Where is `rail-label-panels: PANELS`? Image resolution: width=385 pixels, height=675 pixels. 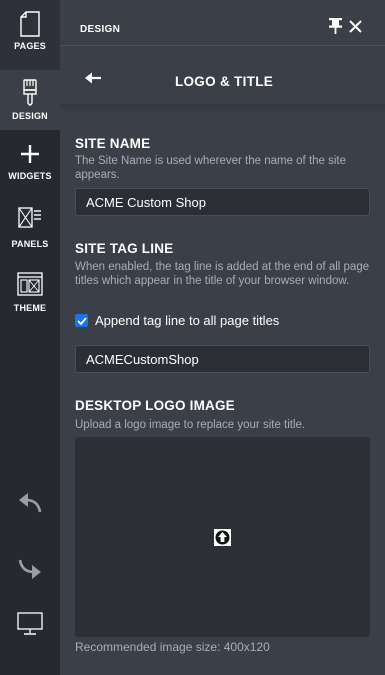 rail-label-panels: PANELS is located at coordinates (30, 244).